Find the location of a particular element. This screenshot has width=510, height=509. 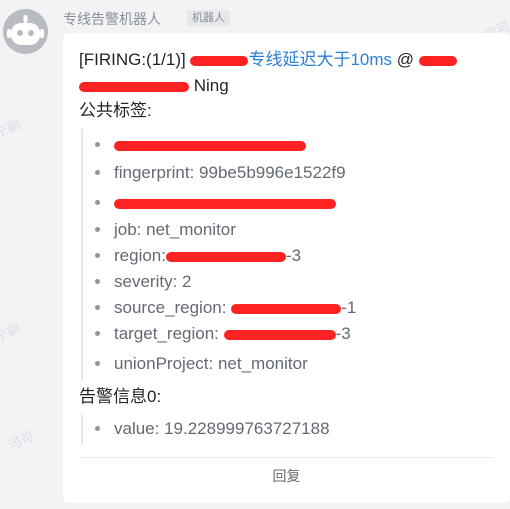

list-item: severity: 2 is located at coordinates (143, 282).